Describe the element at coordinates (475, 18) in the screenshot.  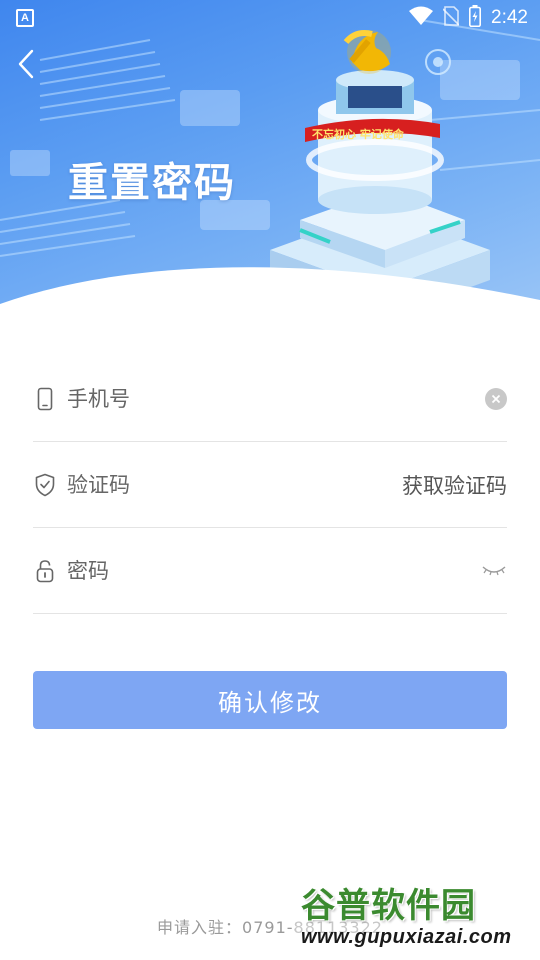
I see `battery-charging-icon` at that location.